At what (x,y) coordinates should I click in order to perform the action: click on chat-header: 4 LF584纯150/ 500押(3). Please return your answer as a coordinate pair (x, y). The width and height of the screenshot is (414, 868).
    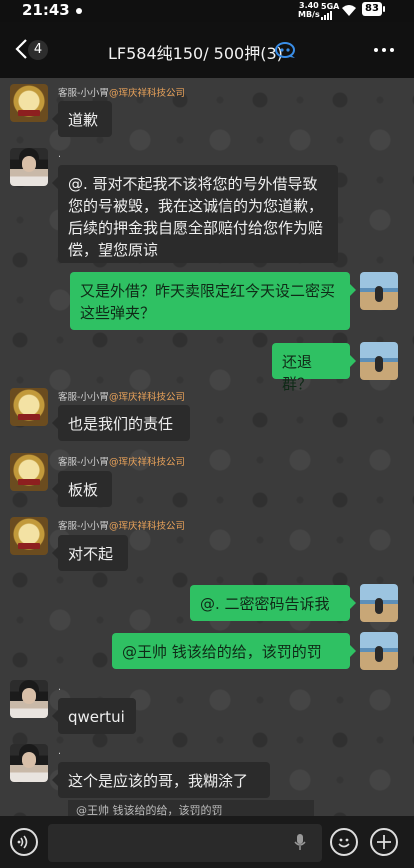
    Looking at the image, I should click on (207, 50).